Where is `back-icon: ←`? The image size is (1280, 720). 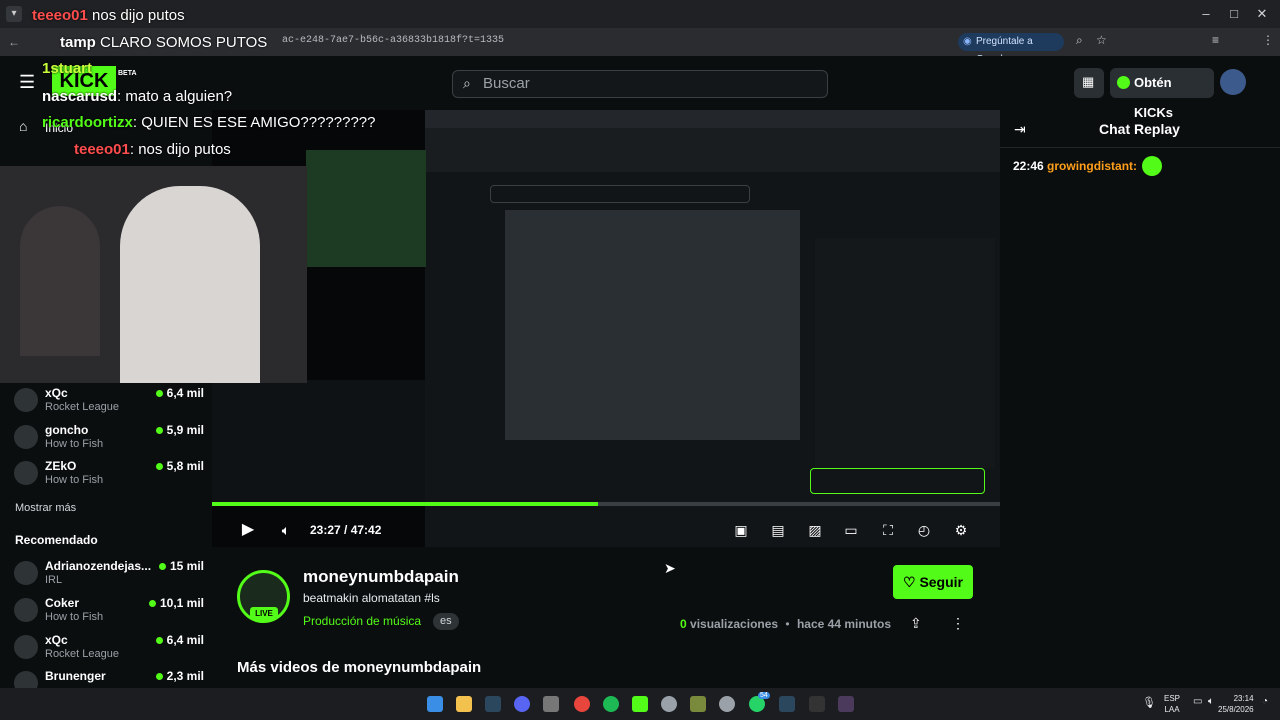
back-icon: ← is located at coordinates (14, 42).